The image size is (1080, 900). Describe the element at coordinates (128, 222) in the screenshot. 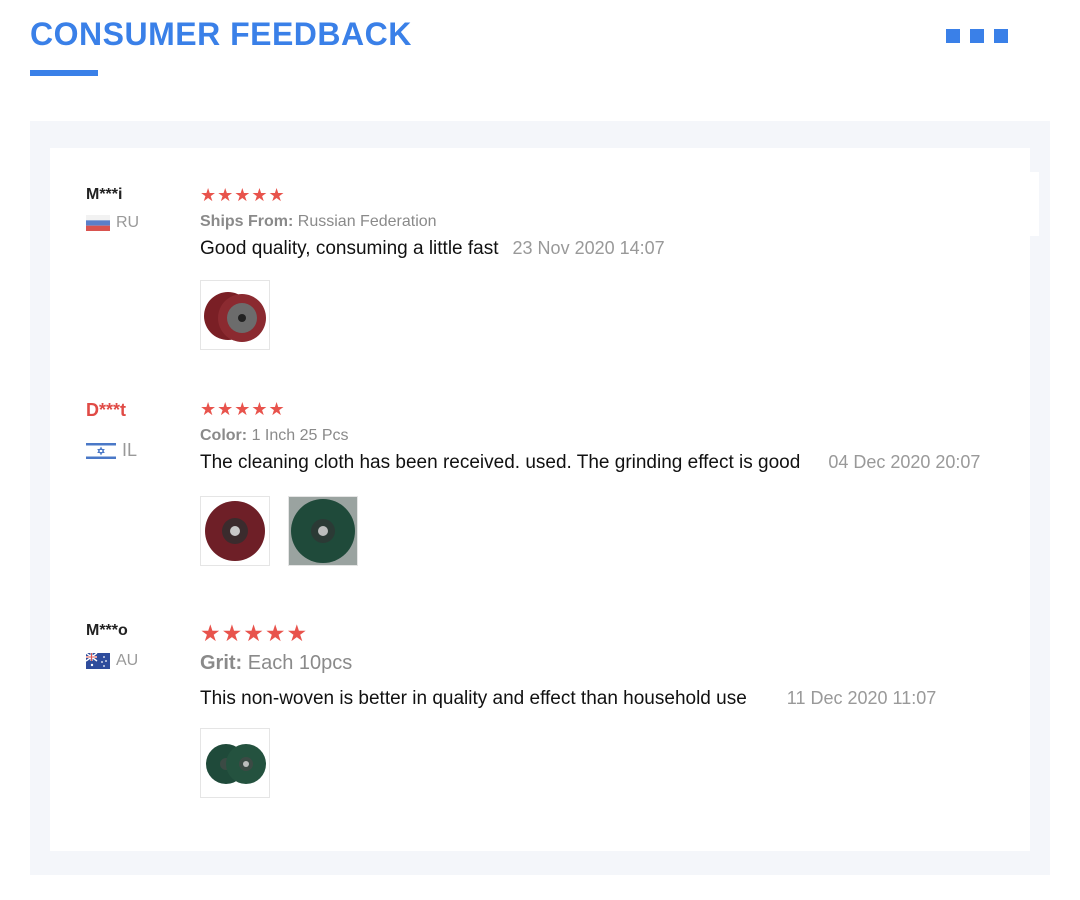

I see `country-code: RU` at that location.